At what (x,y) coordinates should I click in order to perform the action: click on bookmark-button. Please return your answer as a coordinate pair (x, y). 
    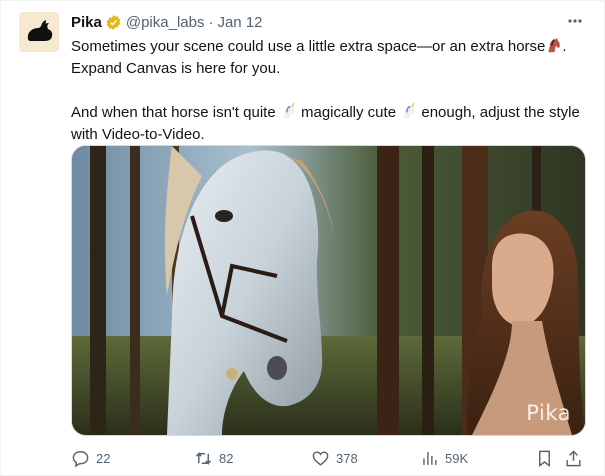
    Looking at the image, I should click on (544, 458).